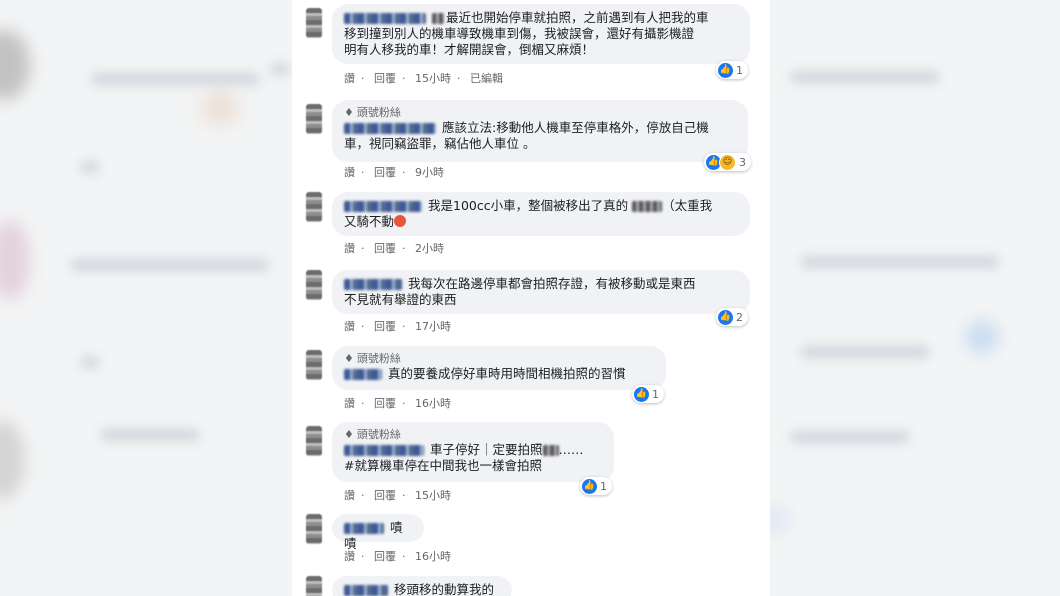 Image resolution: width=1060 pixels, height=596 pixels. I want to click on comment-bubble: ♦ 頭號粉絲 車子停好｜定要拍照…… #就算機車停在中間我也一樣會拍照, so click(473, 452).